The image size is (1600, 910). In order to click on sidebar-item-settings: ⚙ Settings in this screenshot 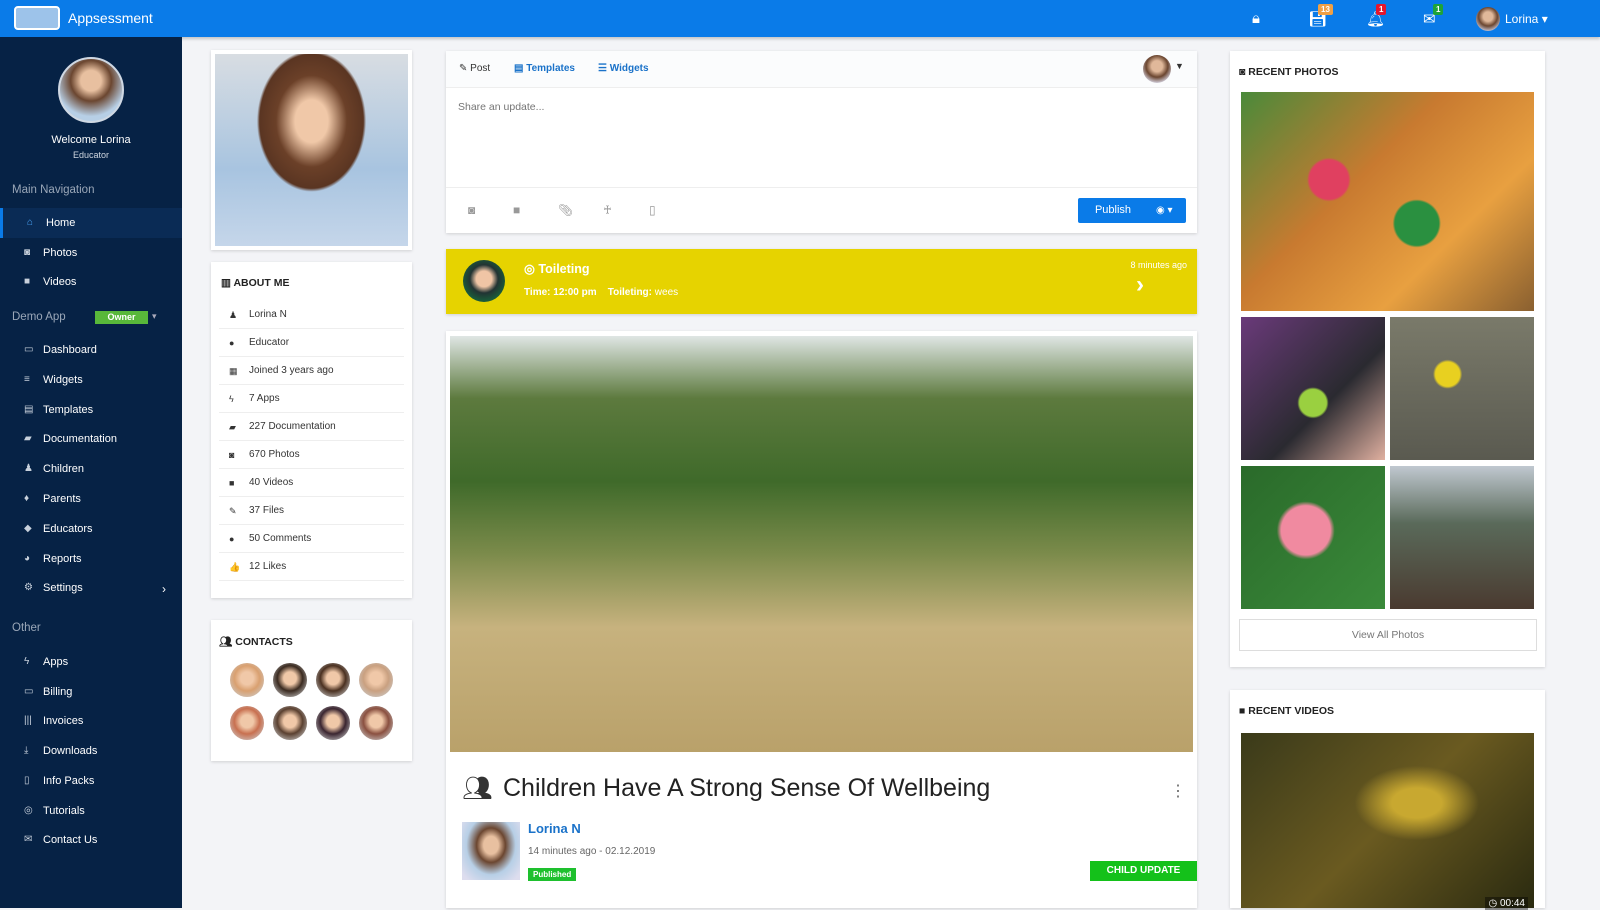, I will do `click(91, 588)`.